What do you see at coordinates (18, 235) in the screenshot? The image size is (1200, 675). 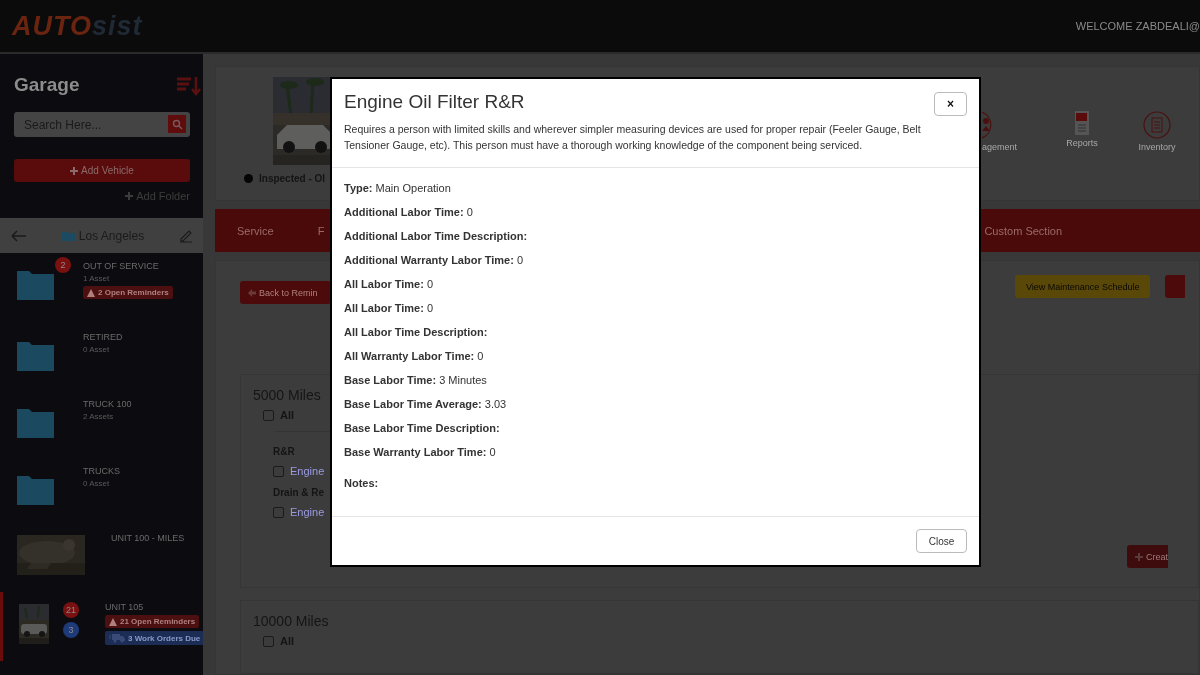 I see `back-arrow-icon` at bounding box center [18, 235].